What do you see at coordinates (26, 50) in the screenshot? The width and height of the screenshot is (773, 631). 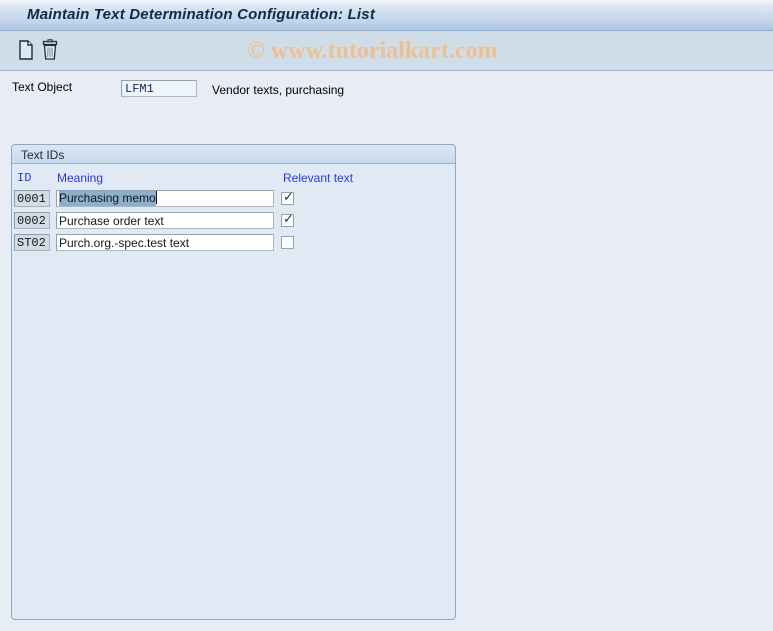 I see `new-document-icon` at bounding box center [26, 50].